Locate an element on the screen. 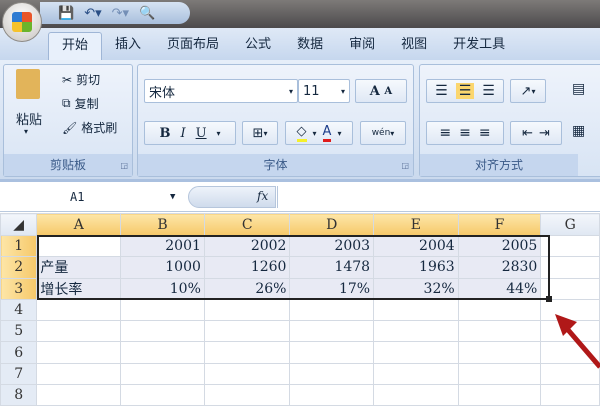 The width and height of the screenshot is (600, 406). bold-button: B is located at coordinates (164, 133).